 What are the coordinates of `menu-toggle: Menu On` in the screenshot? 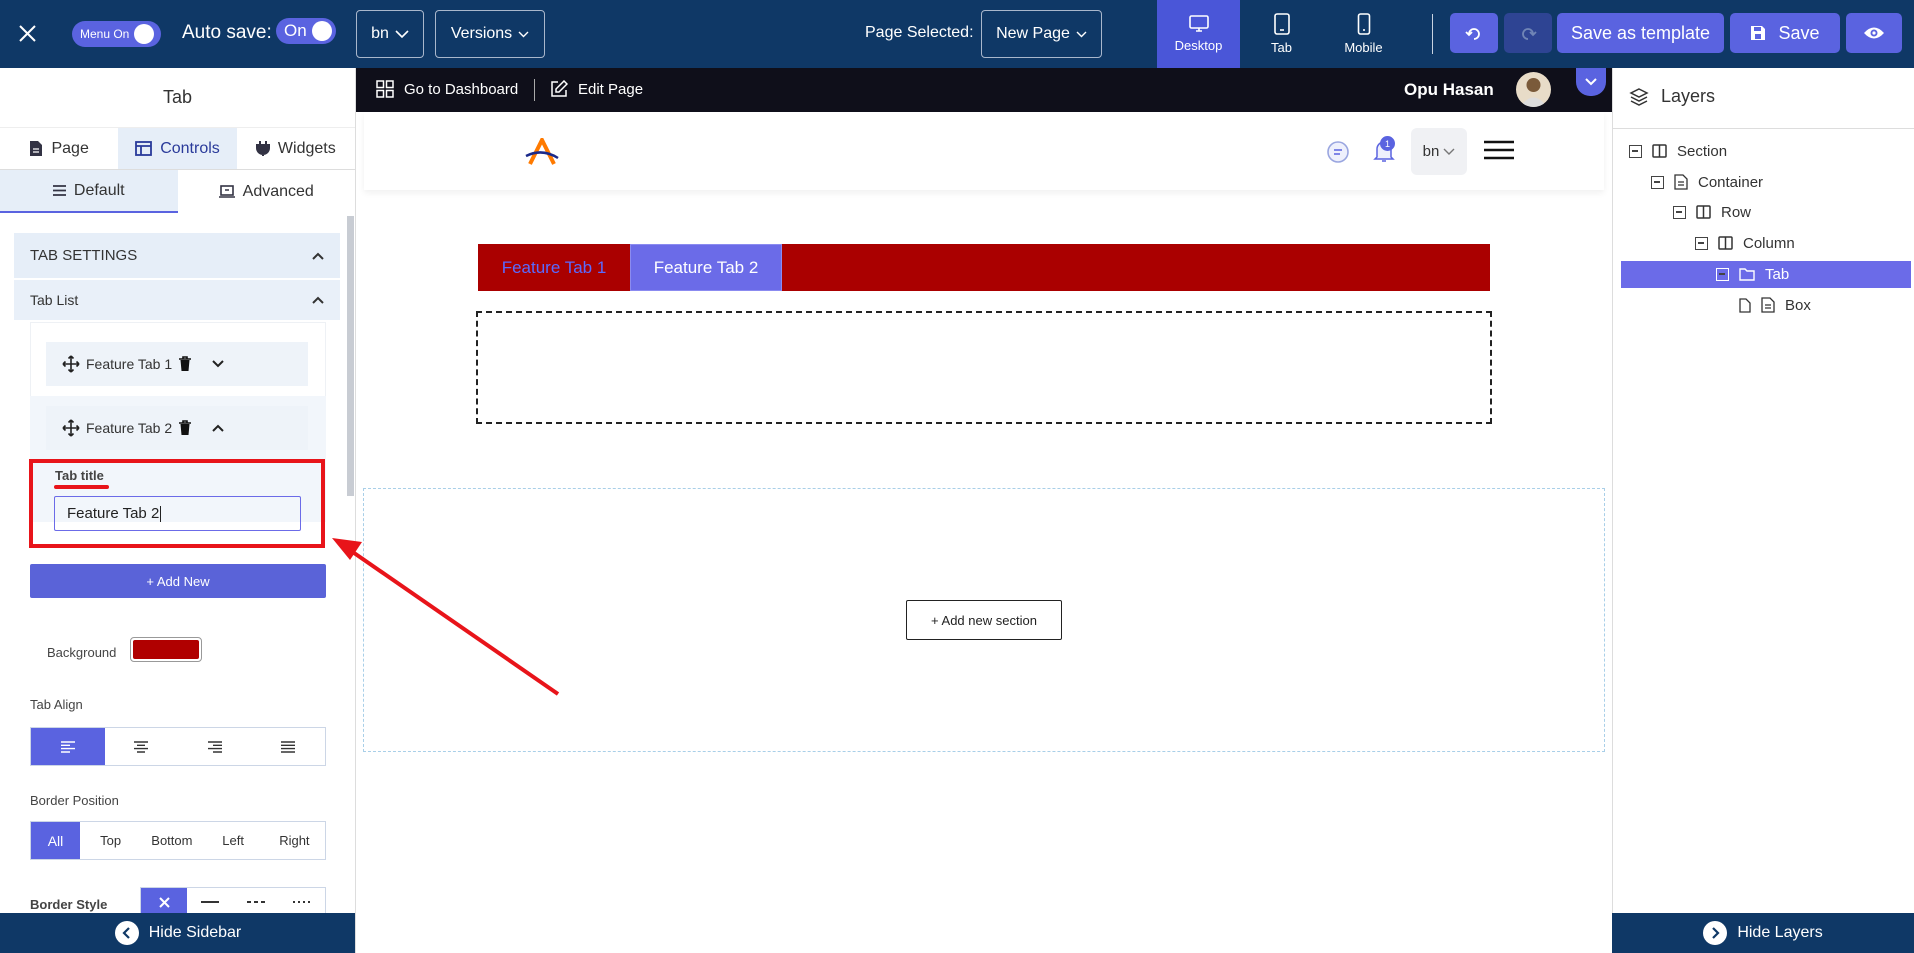 It's located at (116, 34).